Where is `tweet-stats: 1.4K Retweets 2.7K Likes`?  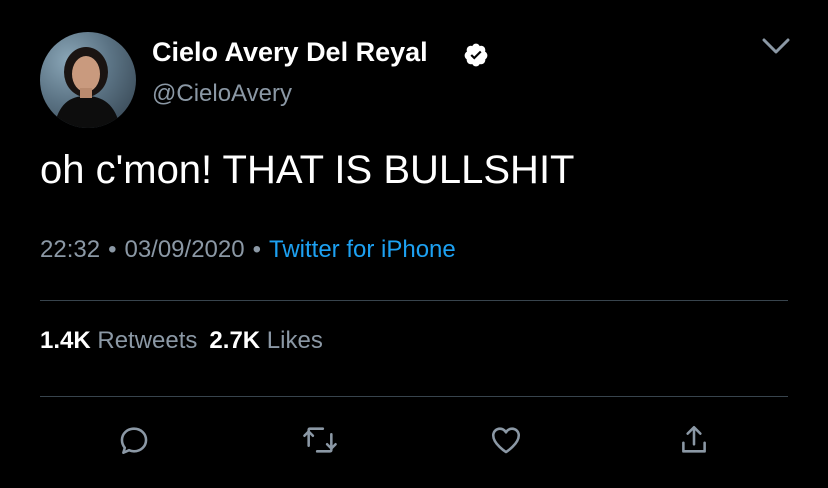 tweet-stats: 1.4K Retweets 2.7K Likes is located at coordinates (181, 341).